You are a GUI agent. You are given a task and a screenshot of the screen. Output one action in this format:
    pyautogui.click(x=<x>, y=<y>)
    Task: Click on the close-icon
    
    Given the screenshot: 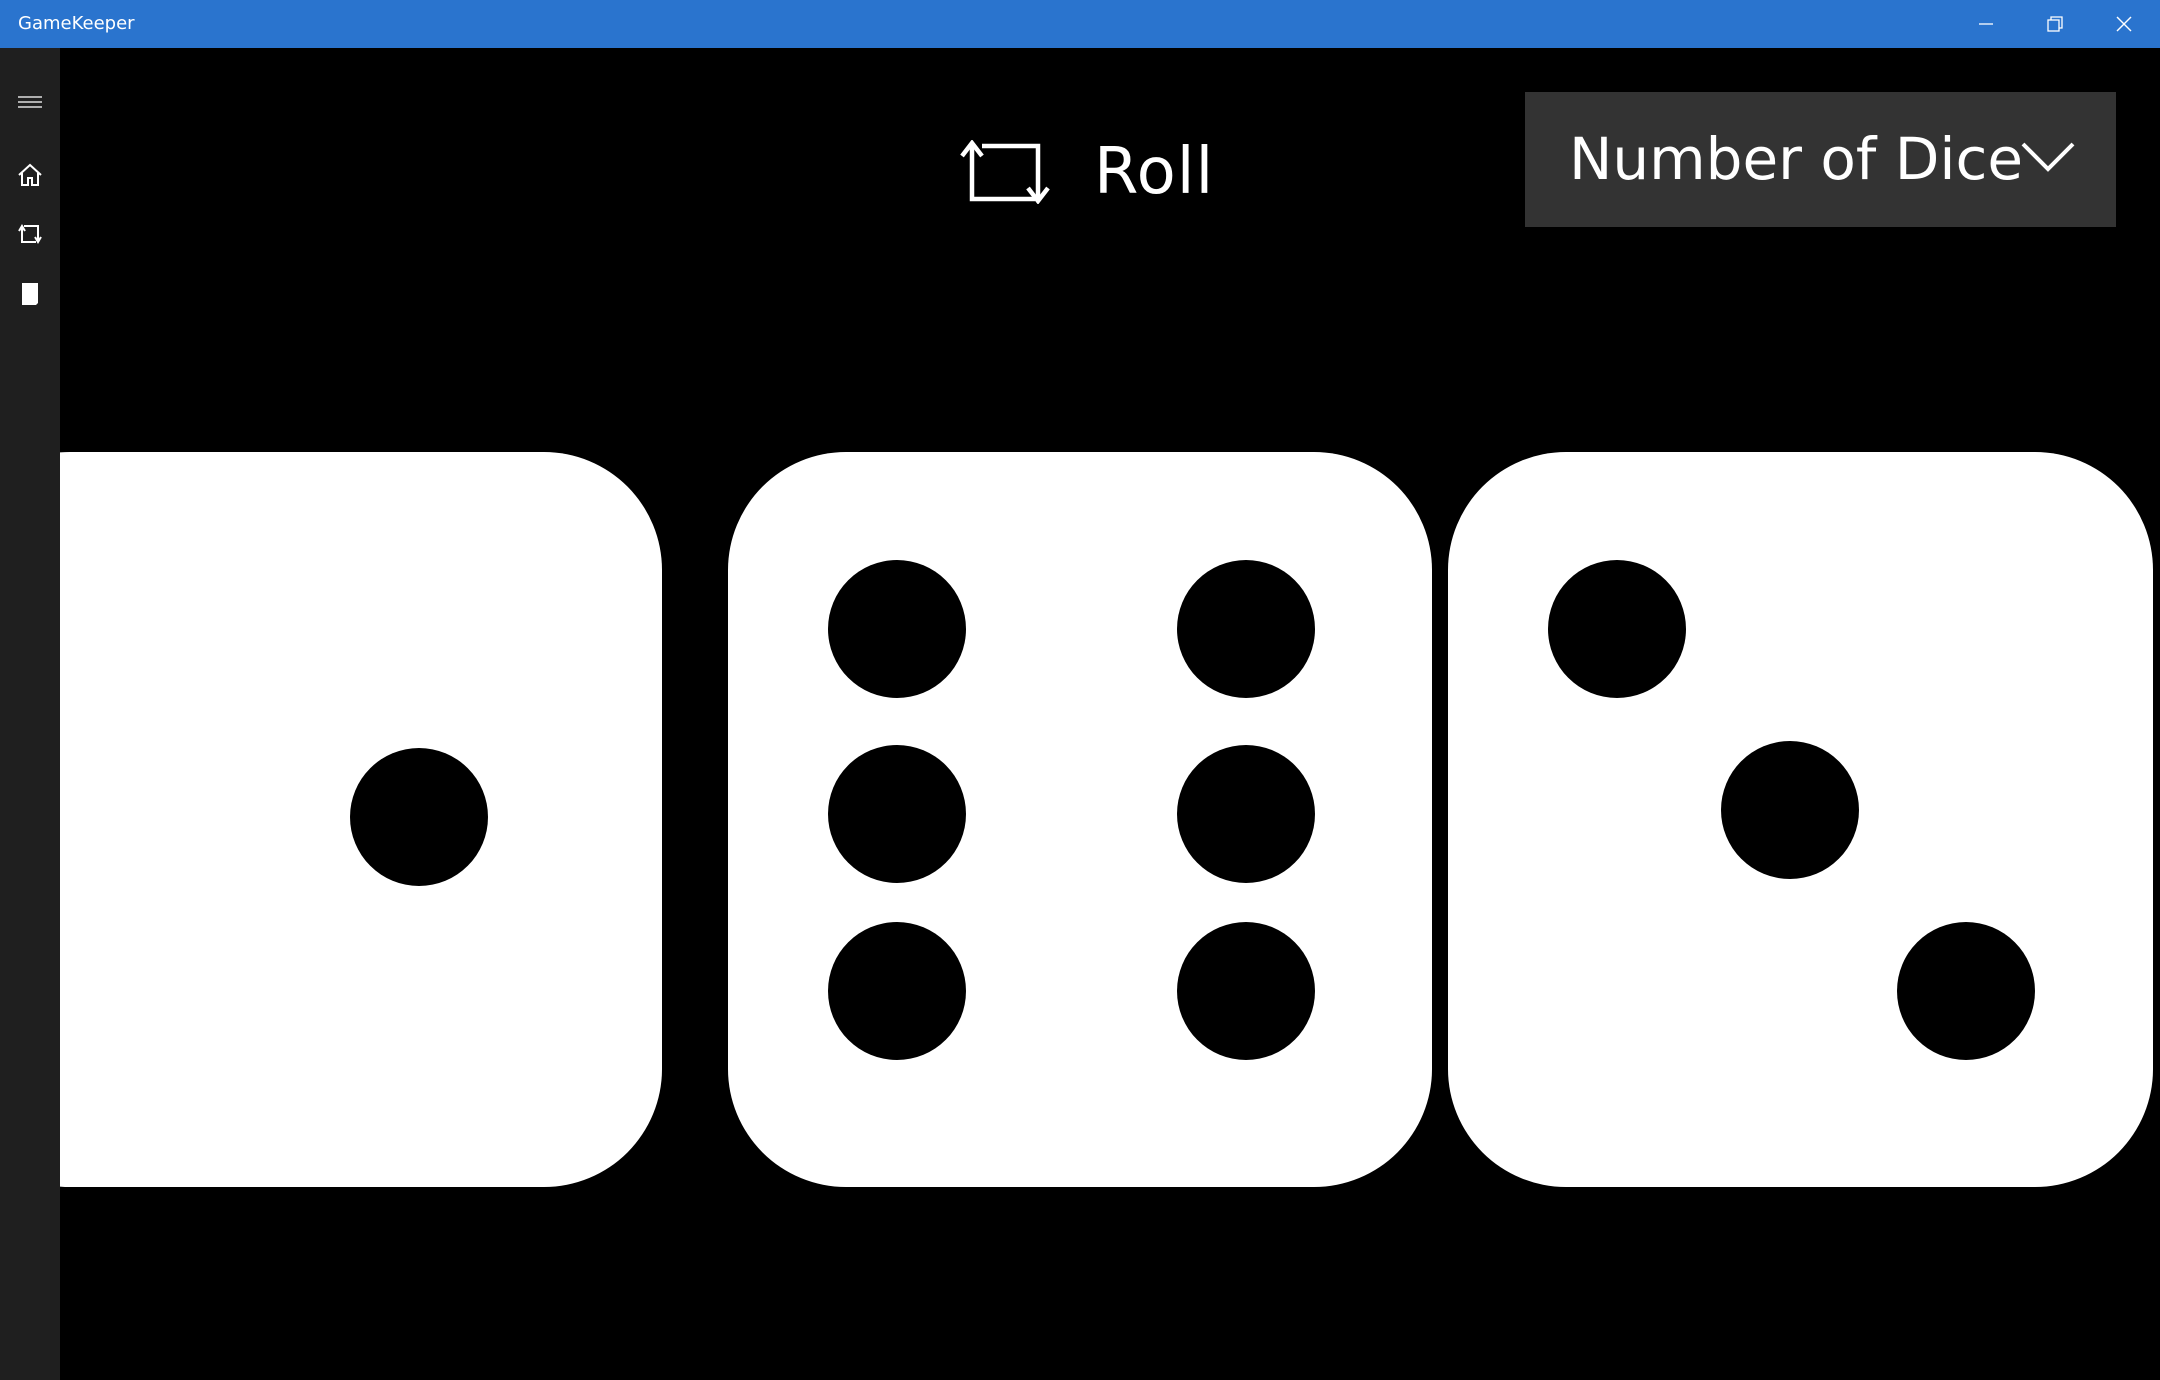 What is the action you would take?
    pyautogui.click(x=2124, y=24)
    